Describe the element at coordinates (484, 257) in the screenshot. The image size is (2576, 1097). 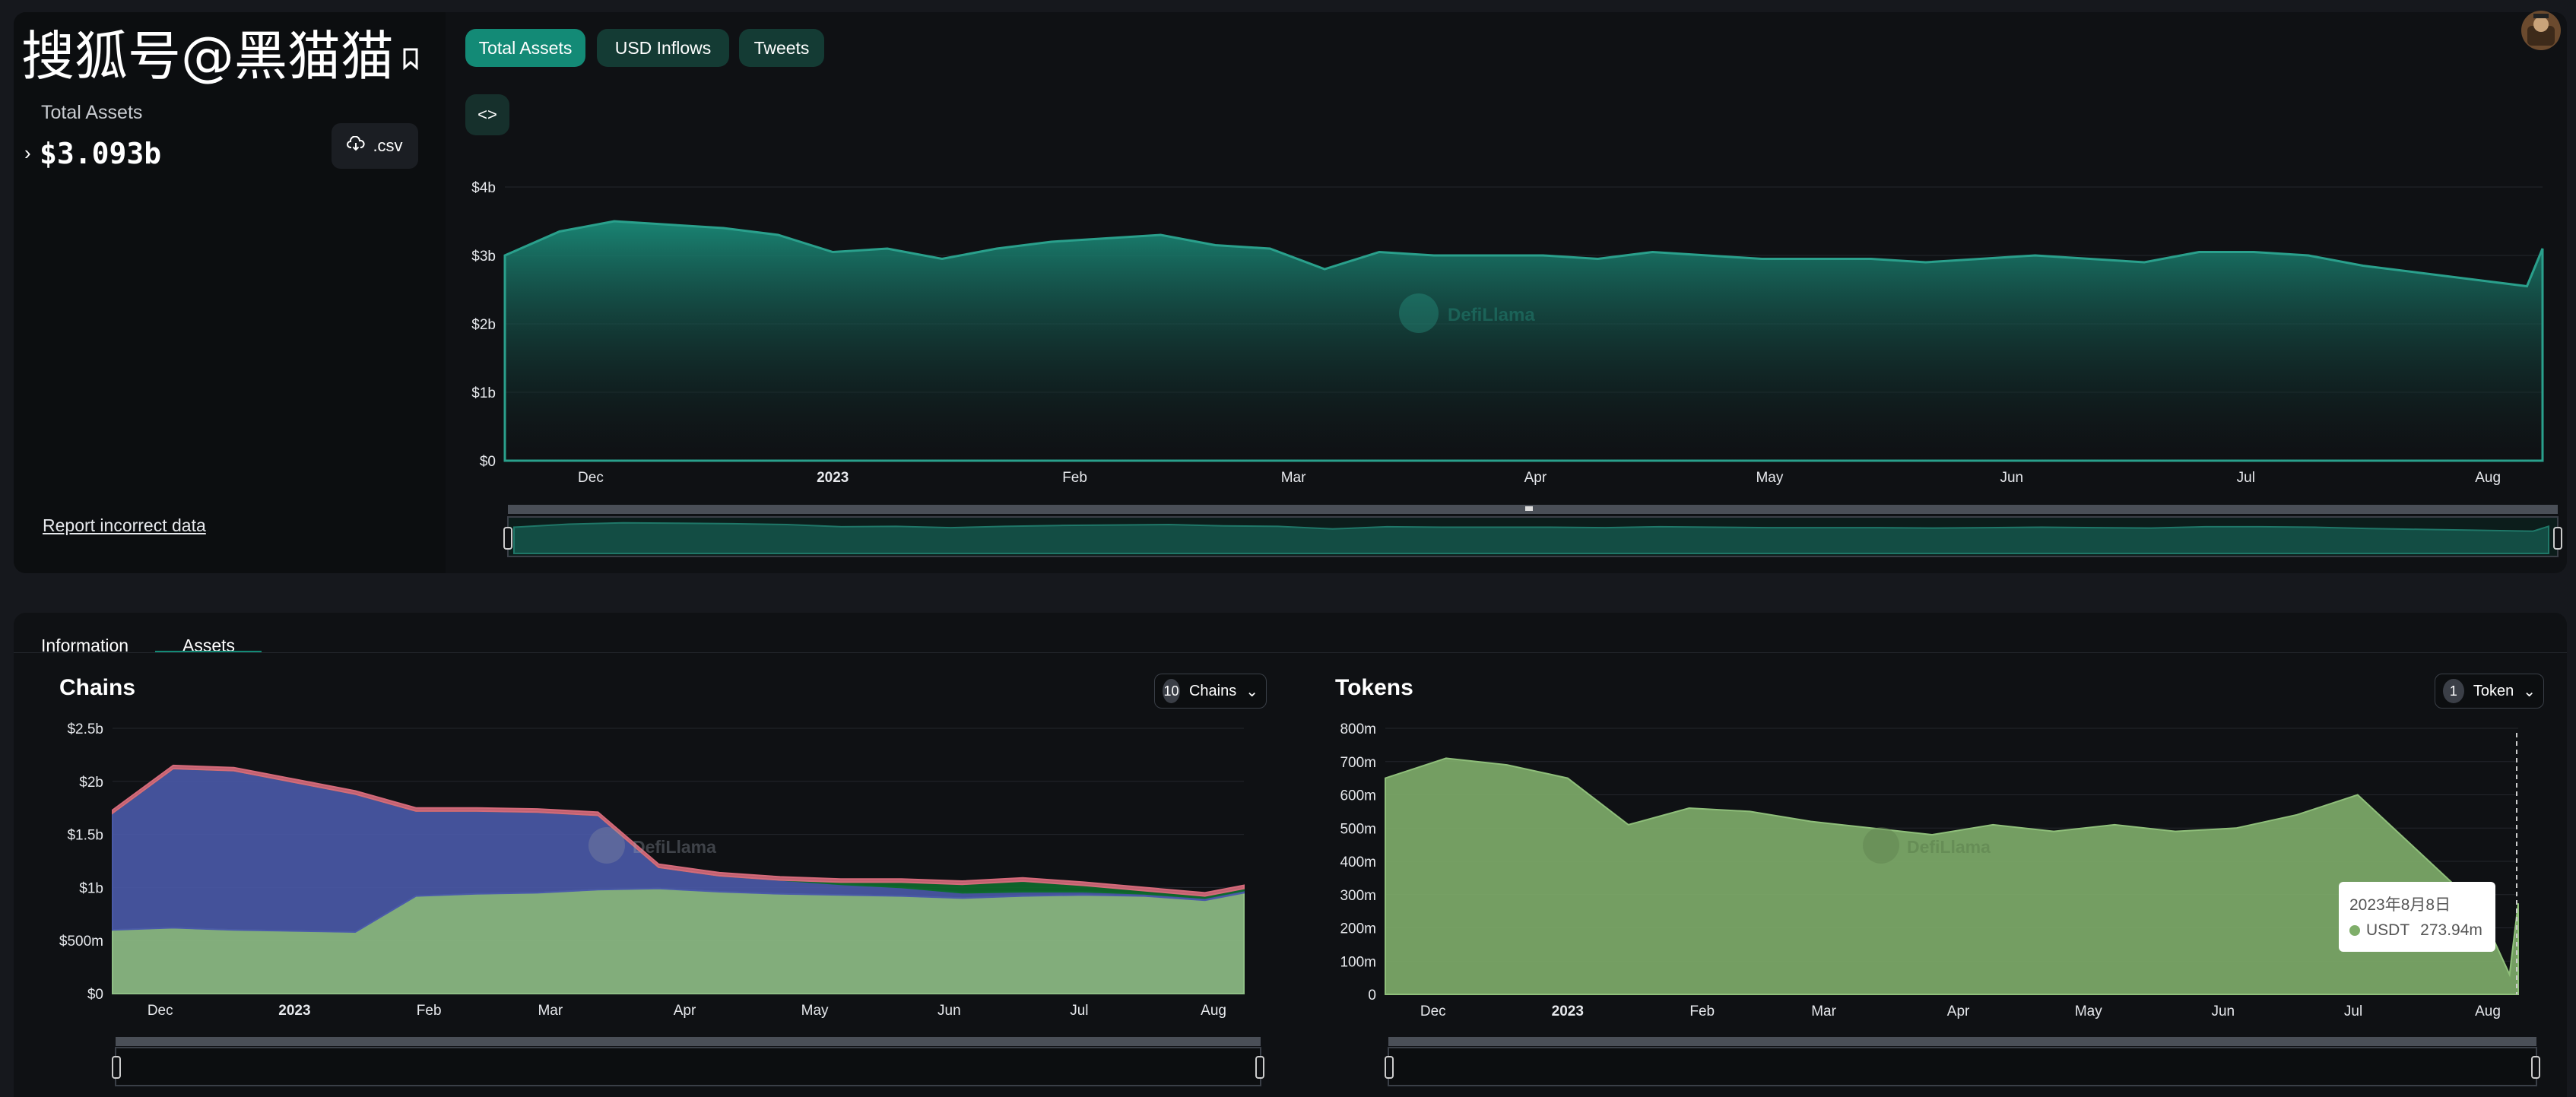
I see `y-tick-label: $3b` at that location.